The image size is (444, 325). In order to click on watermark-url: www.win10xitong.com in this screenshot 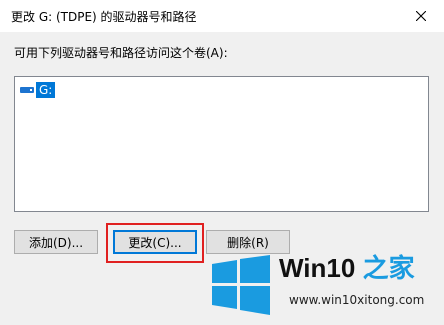, I will do `click(357, 300)`.